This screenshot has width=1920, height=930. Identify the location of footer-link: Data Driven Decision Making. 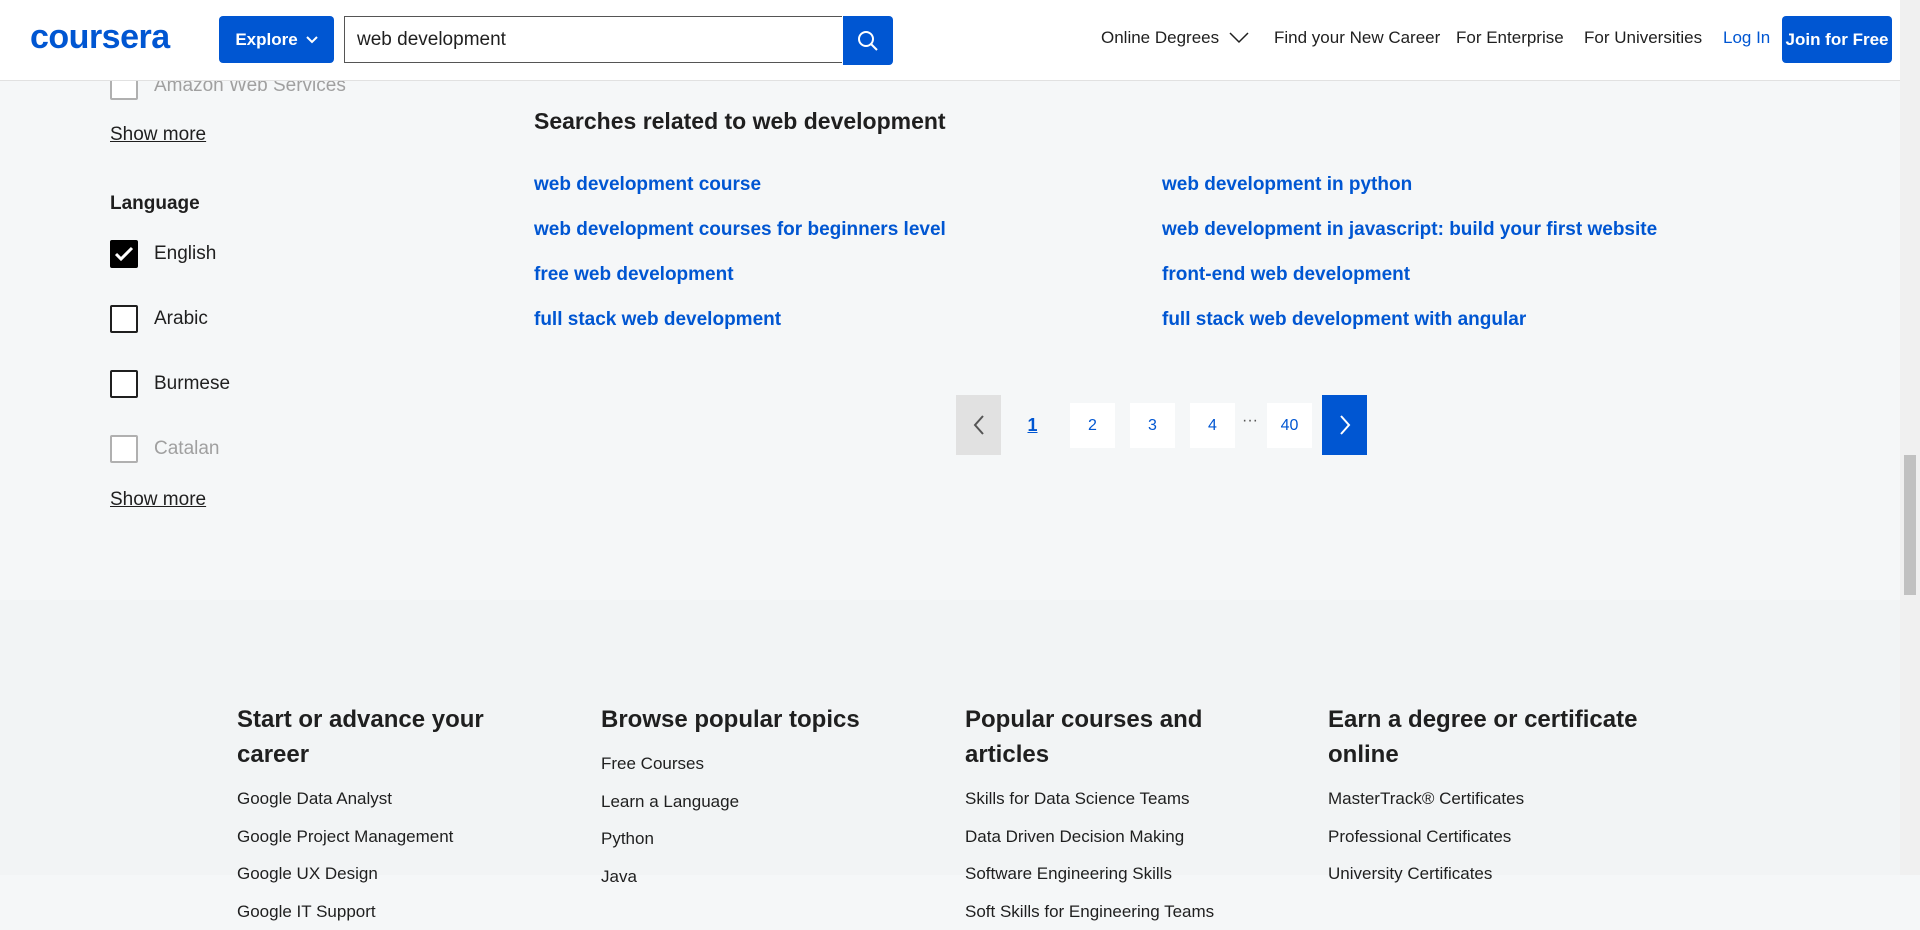
(1120, 837).